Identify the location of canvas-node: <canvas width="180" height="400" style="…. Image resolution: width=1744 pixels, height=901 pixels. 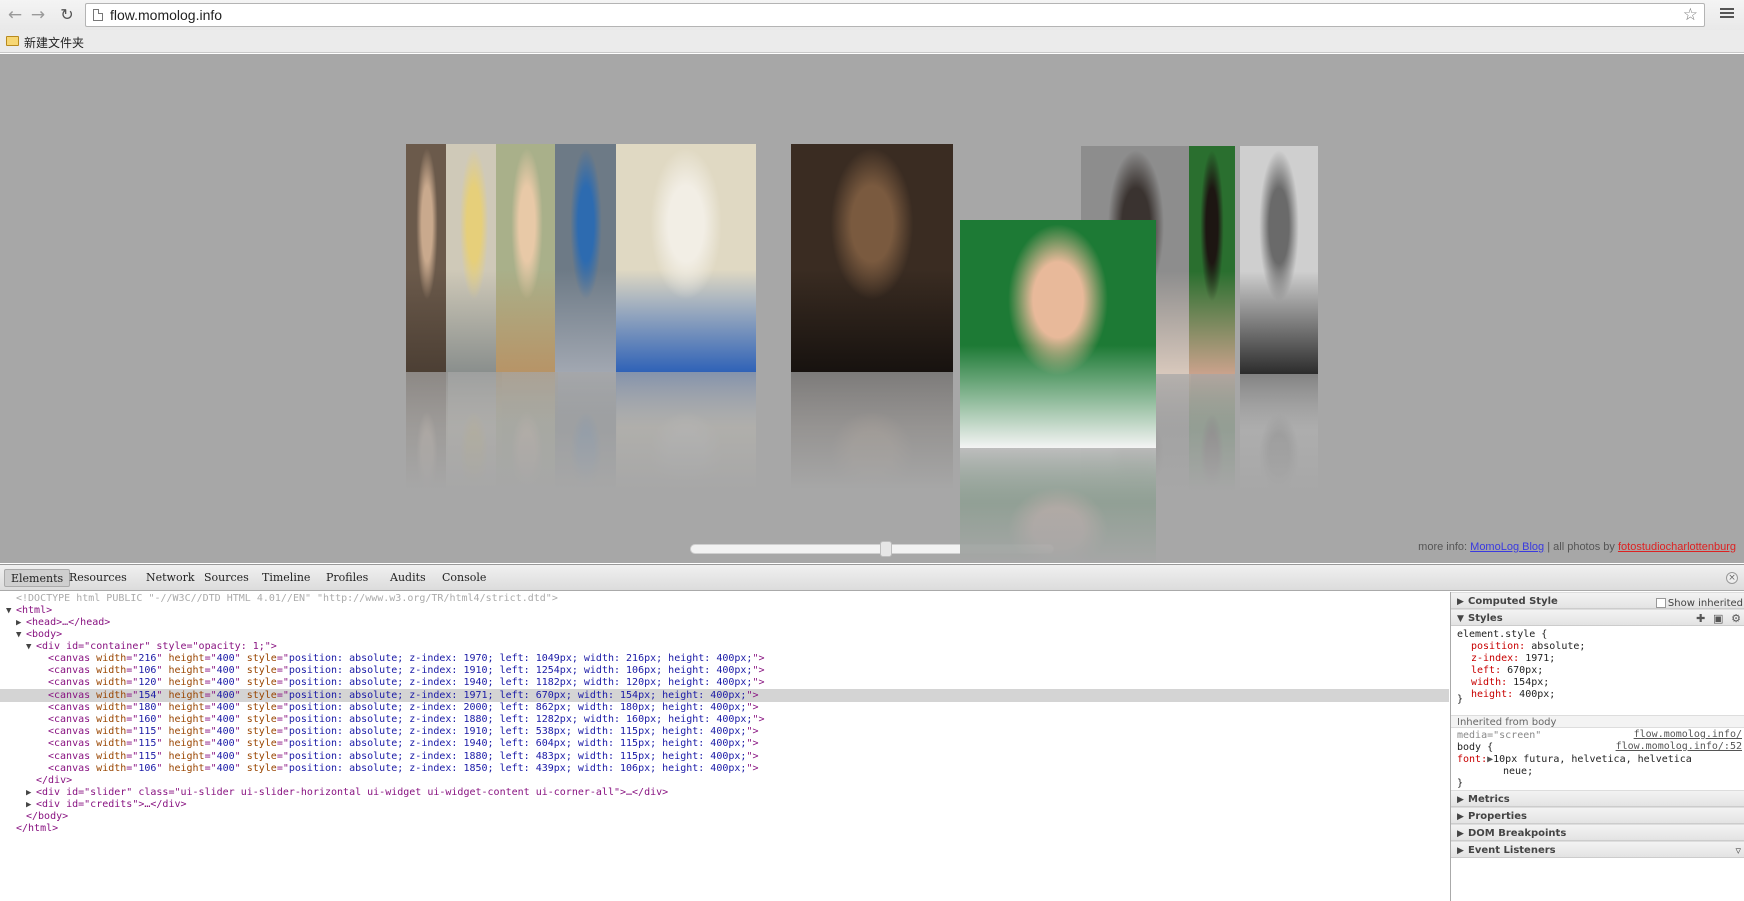
(724, 707).